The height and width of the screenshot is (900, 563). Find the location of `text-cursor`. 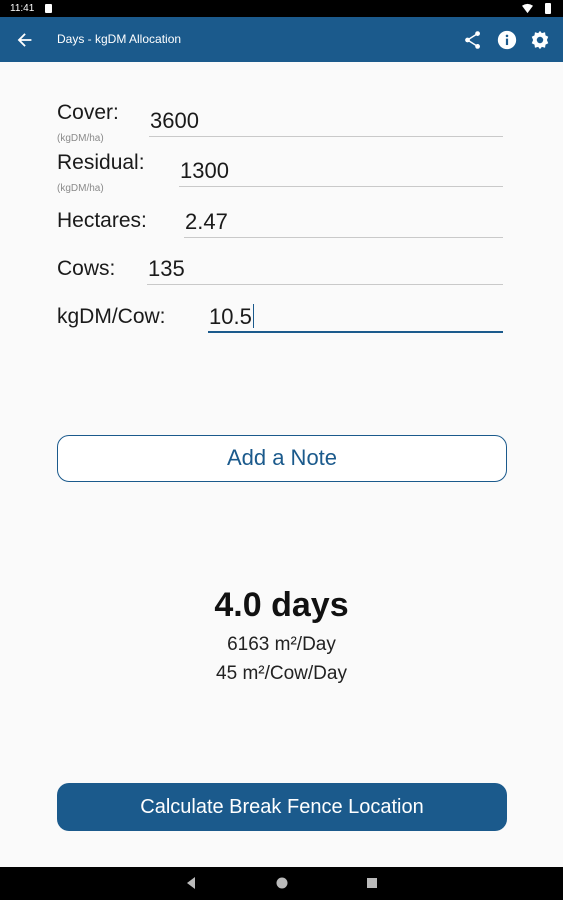

text-cursor is located at coordinates (253, 316).